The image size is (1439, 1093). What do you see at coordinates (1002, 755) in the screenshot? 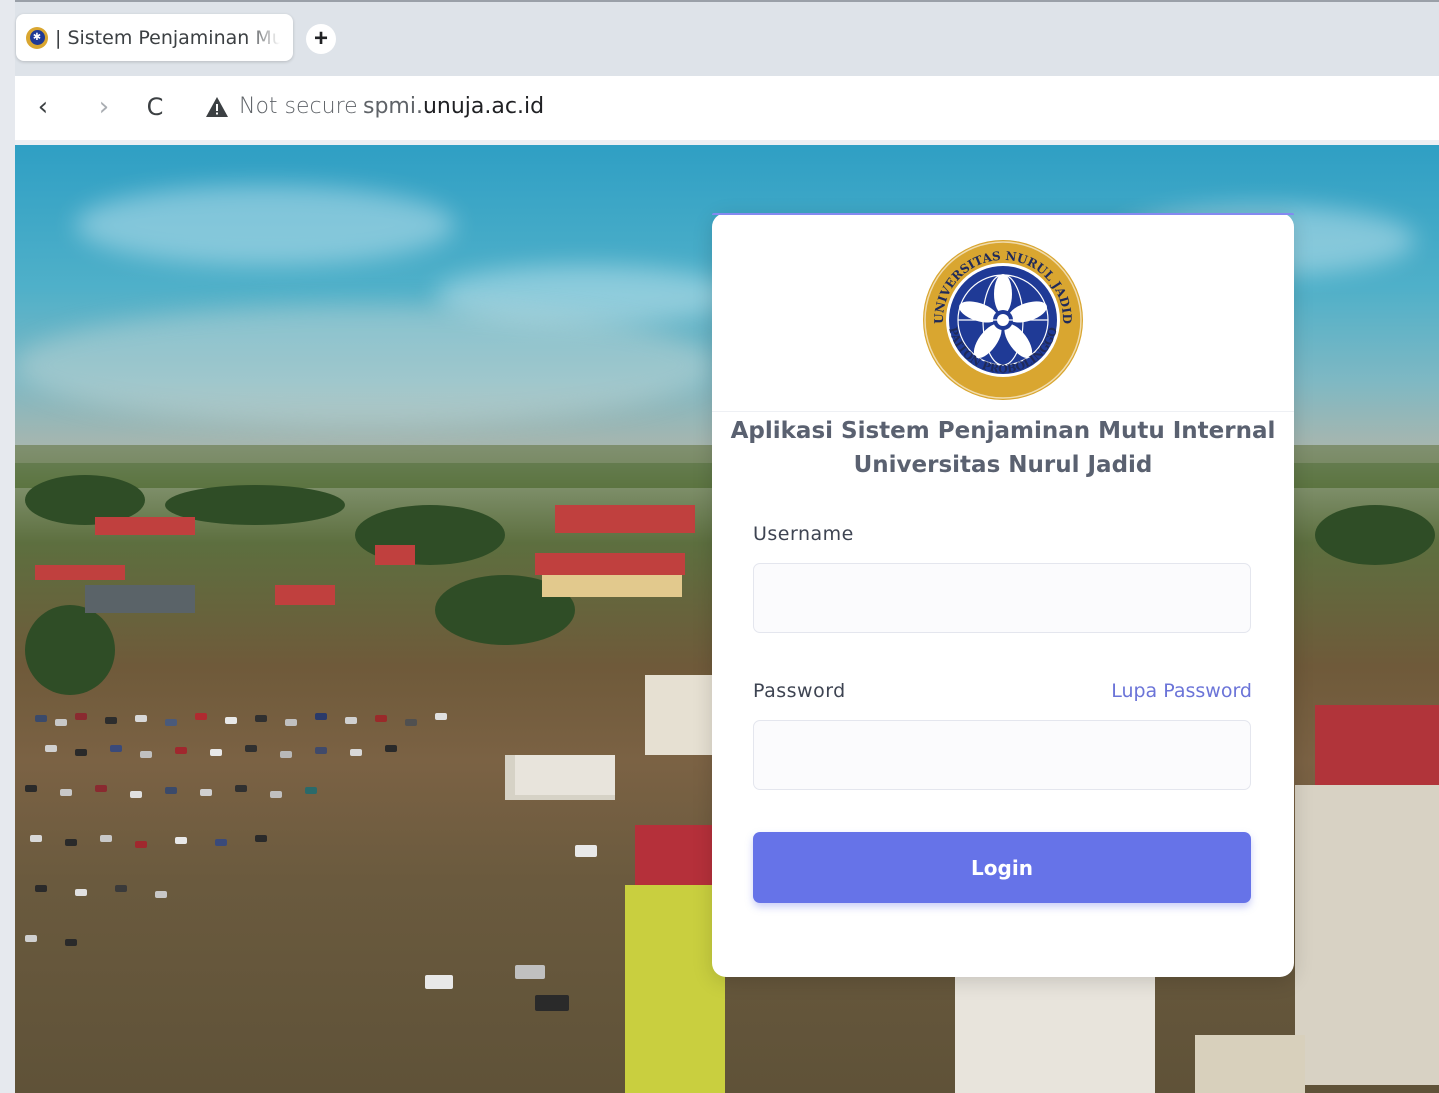
I see `password-input` at bounding box center [1002, 755].